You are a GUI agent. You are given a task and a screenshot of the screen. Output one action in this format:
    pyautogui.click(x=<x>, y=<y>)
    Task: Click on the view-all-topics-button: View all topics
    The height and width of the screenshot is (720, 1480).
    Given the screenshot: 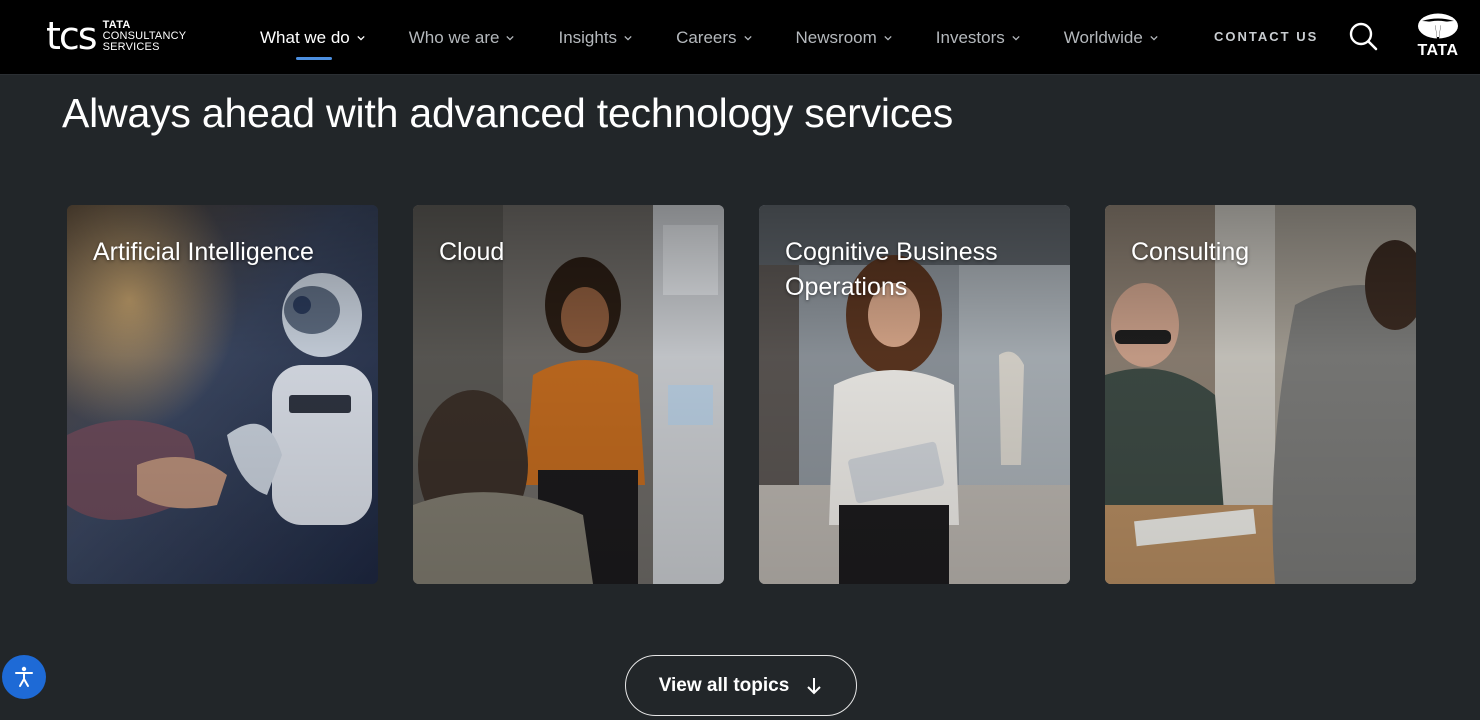 What is the action you would take?
    pyautogui.click(x=741, y=685)
    